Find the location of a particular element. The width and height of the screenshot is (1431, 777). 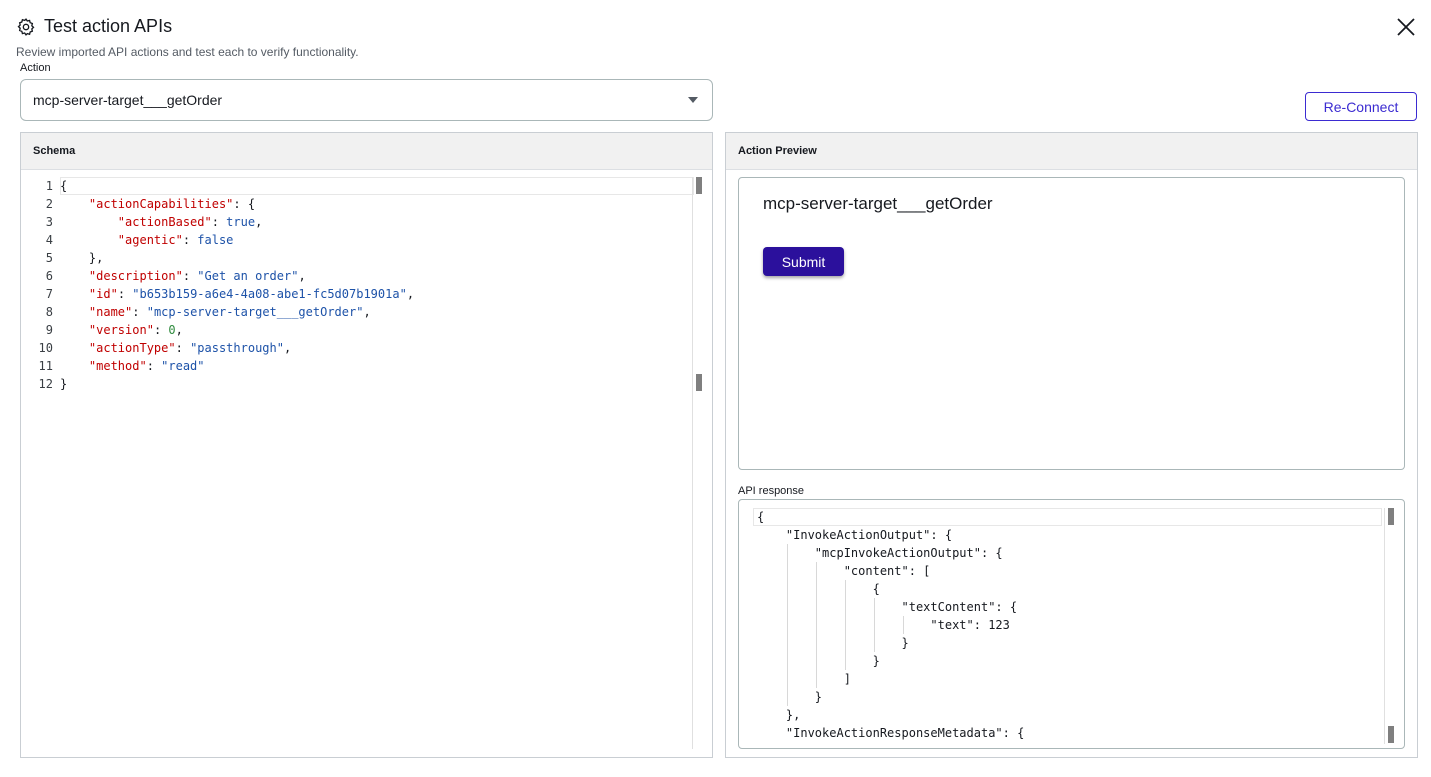

code-line: "description": "Get an order", is located at coordinates (377, 276).